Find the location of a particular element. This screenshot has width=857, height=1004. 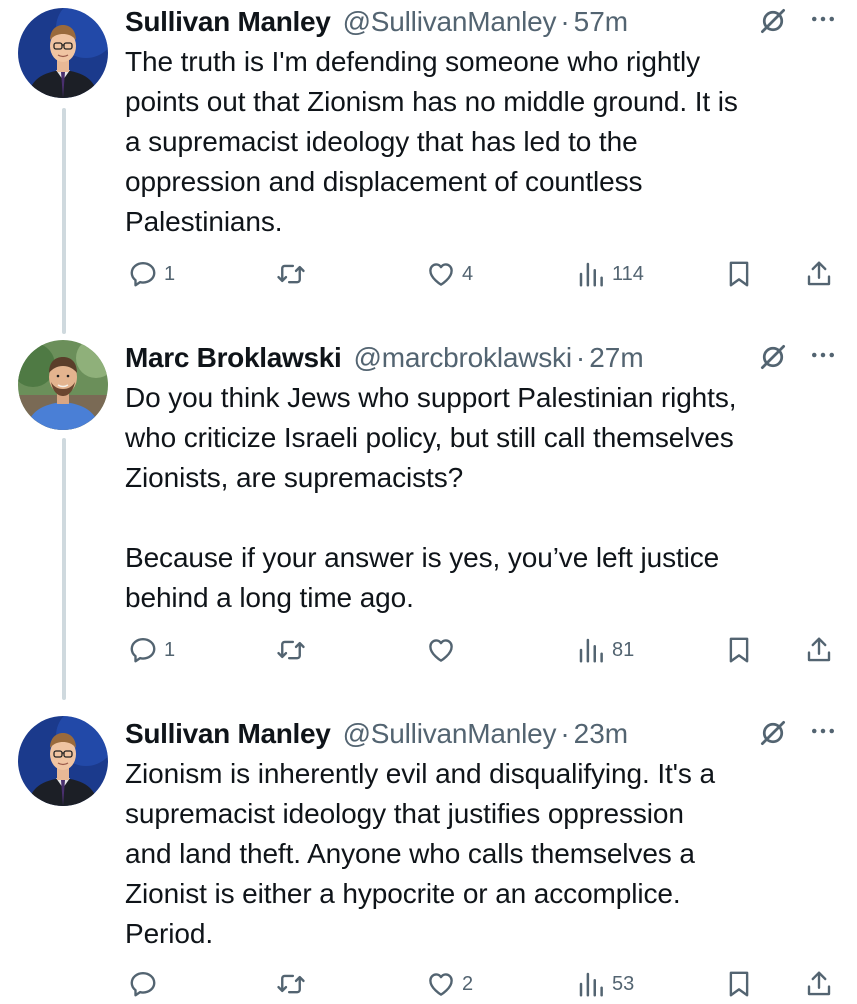

reply-button is located at coordinates (146, 984).